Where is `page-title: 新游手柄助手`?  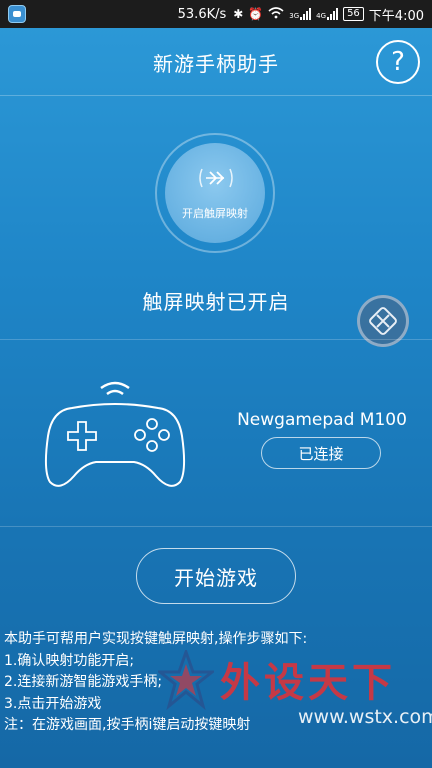 page-title: 新游手柄助手 is located at coordinates (216, 64).